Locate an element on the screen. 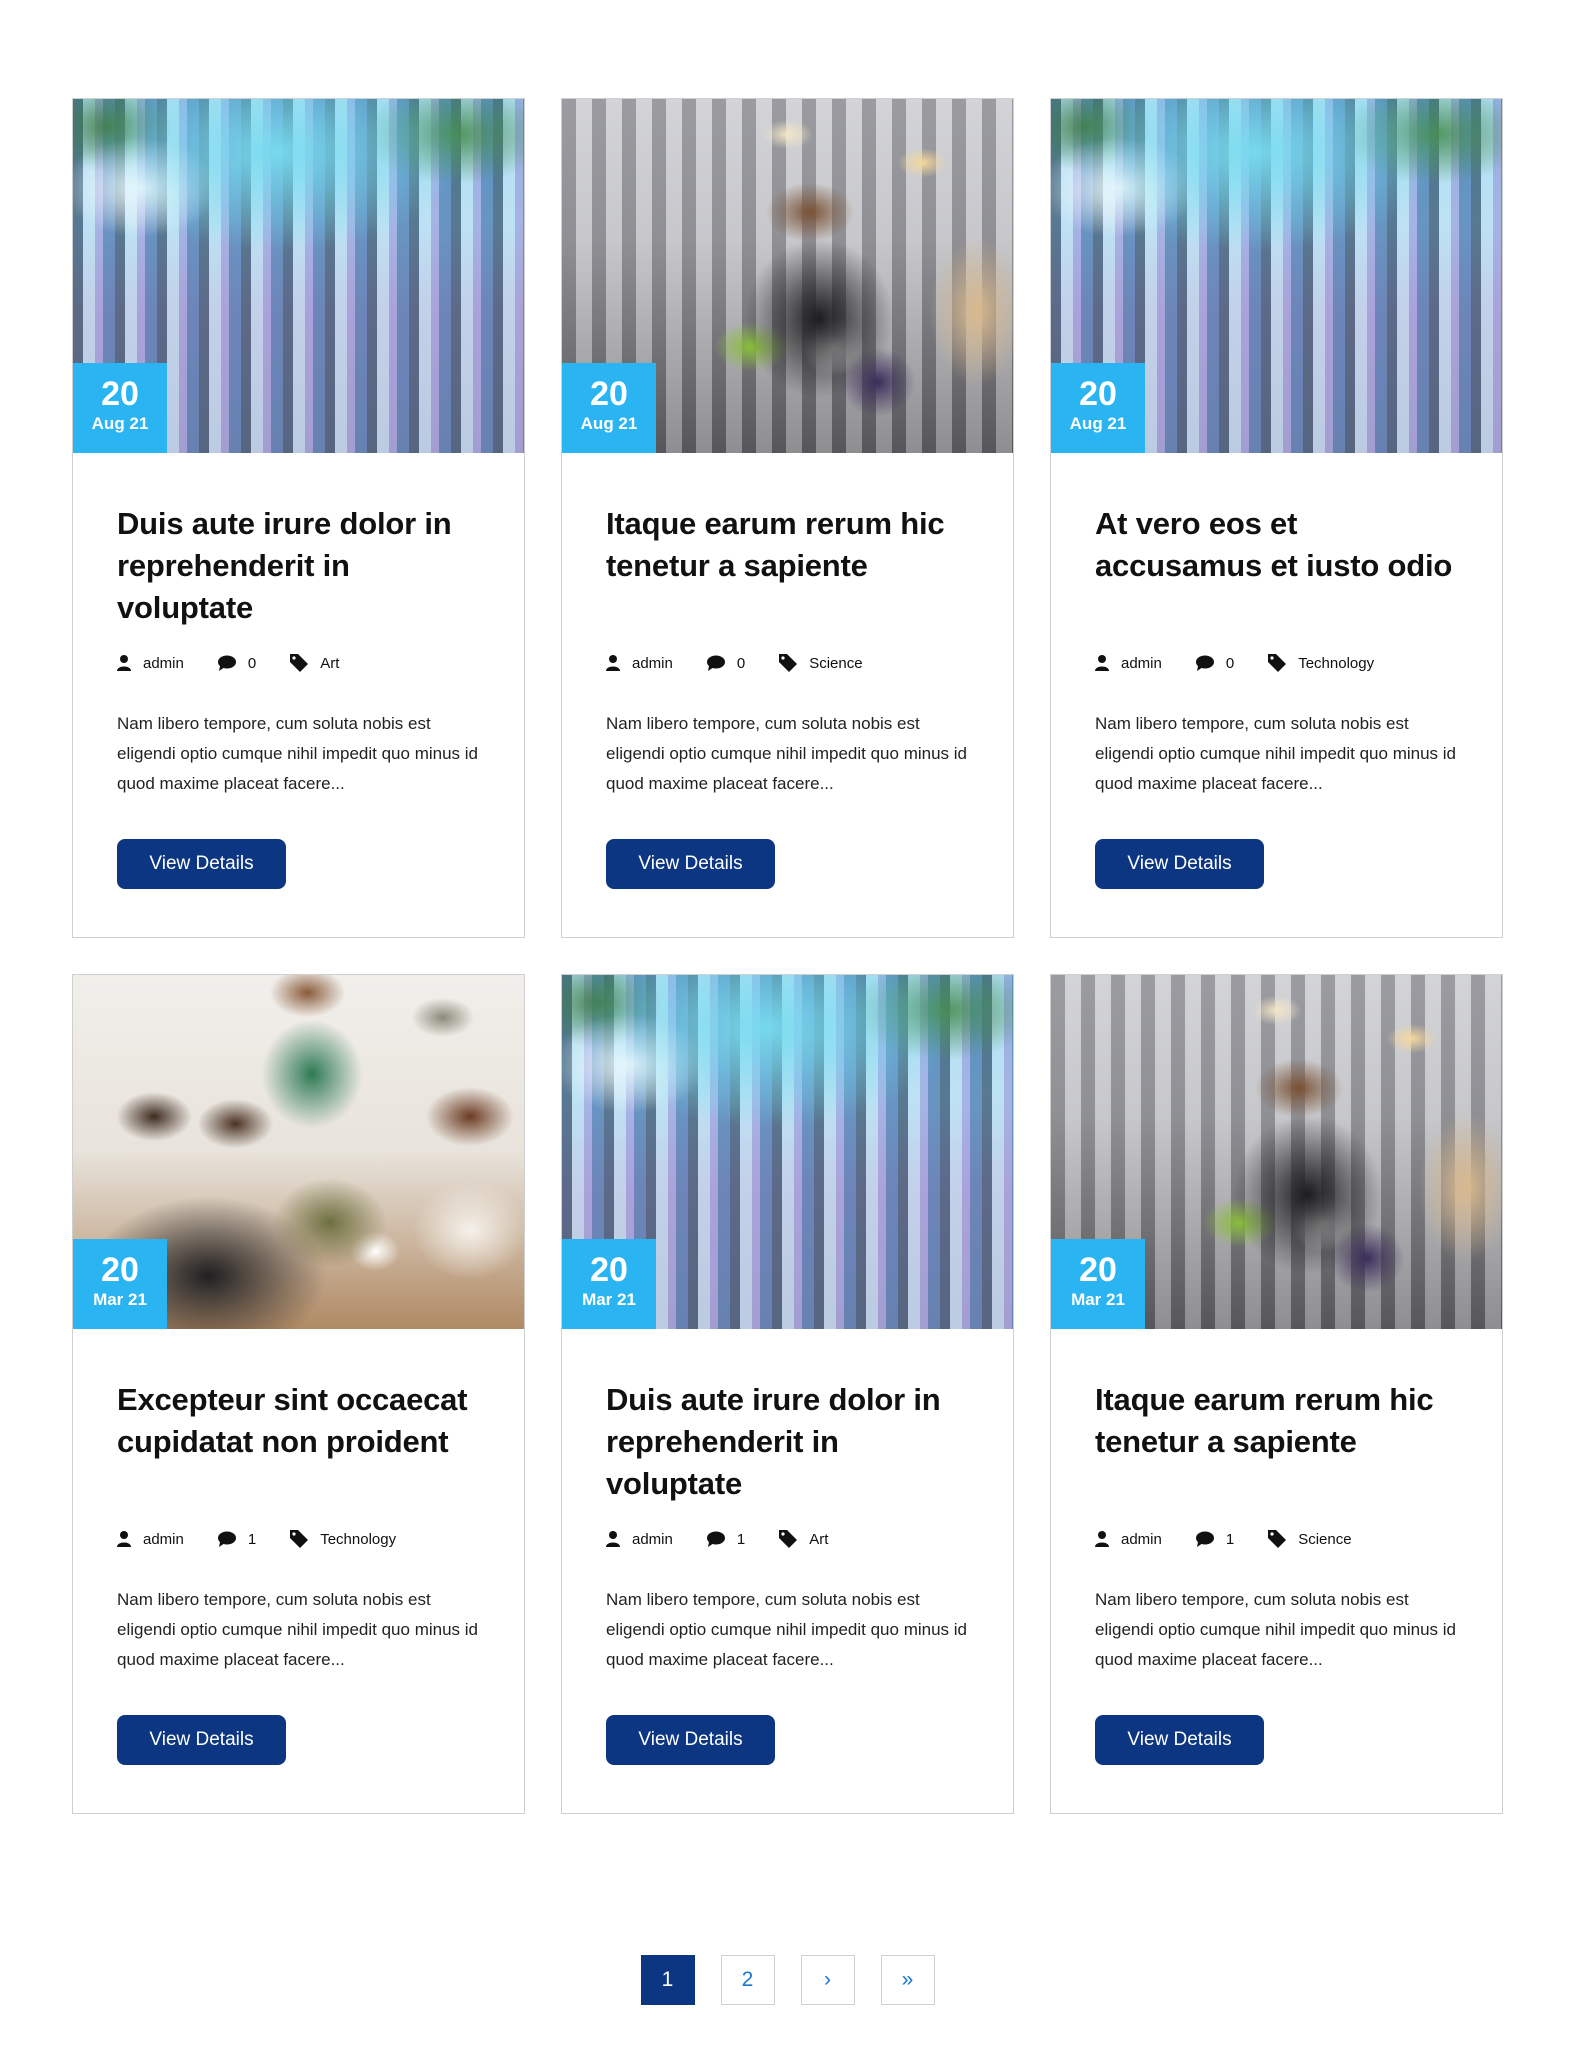  student-with-plant-photo: 20 Aug 21 is located at coordinates (787, 276).